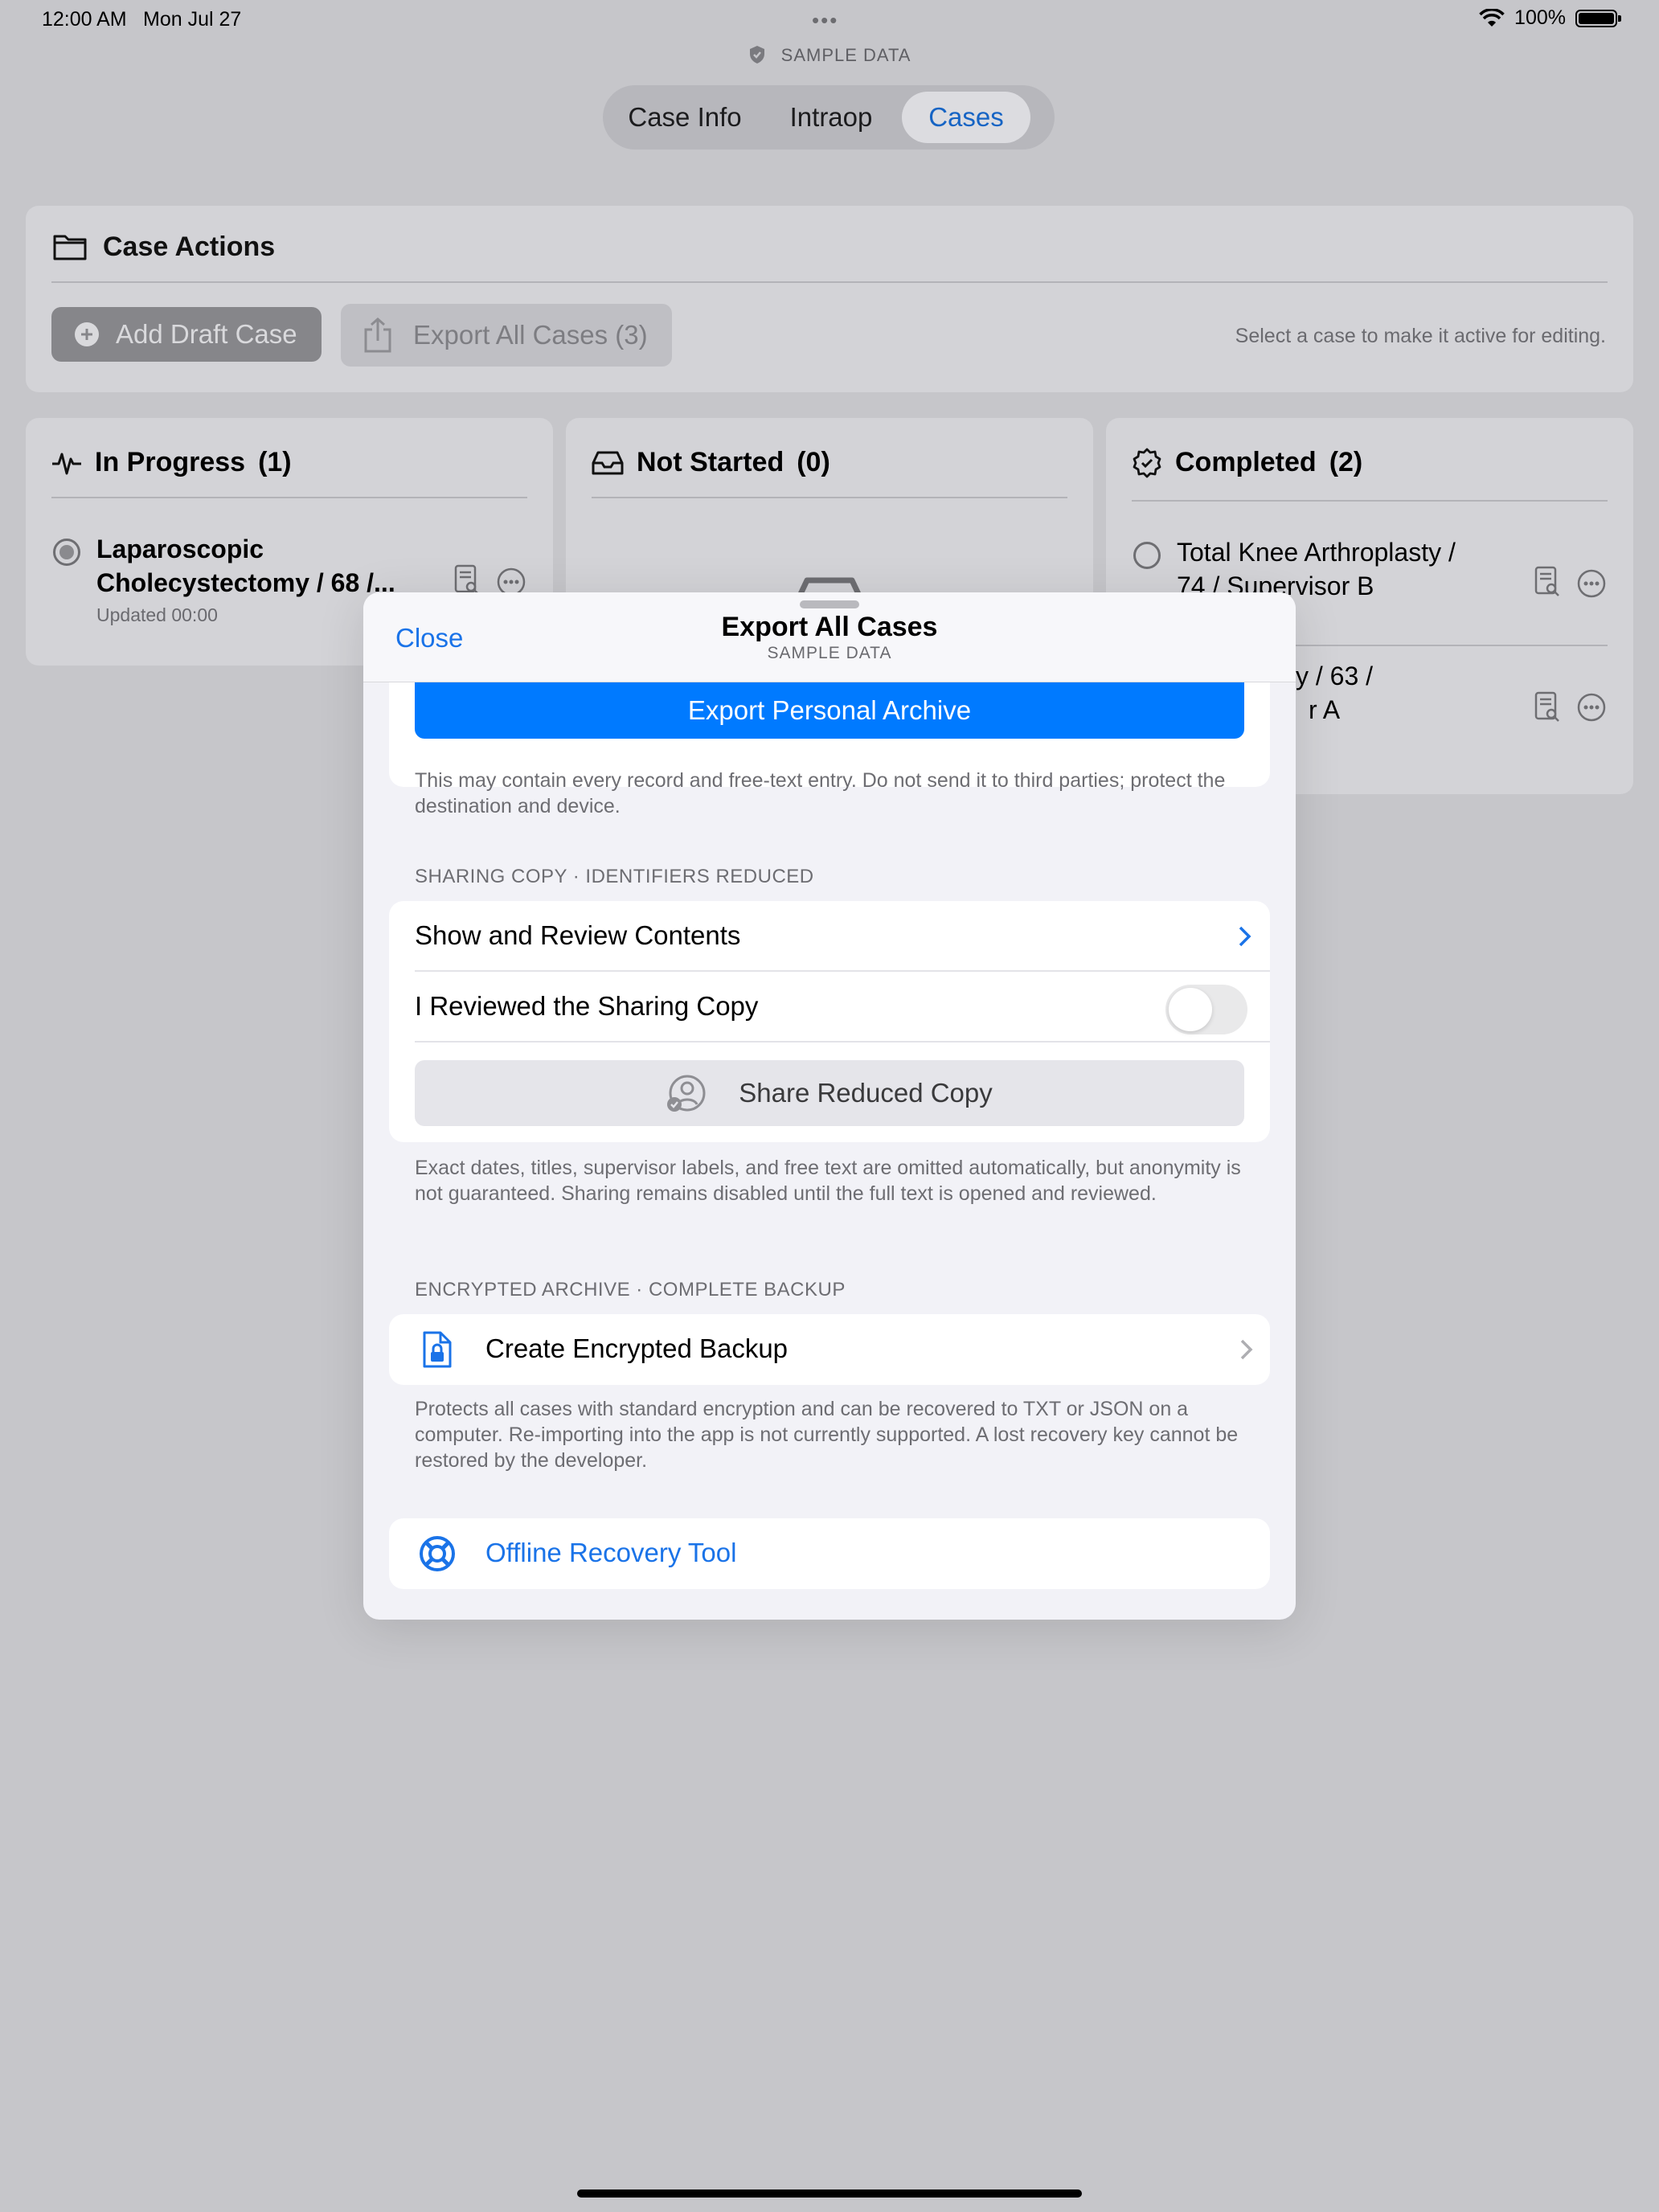 This screenshot has width=1659, height=2212. I want to click on completed-header: Completed (2), so click(1247, 463).